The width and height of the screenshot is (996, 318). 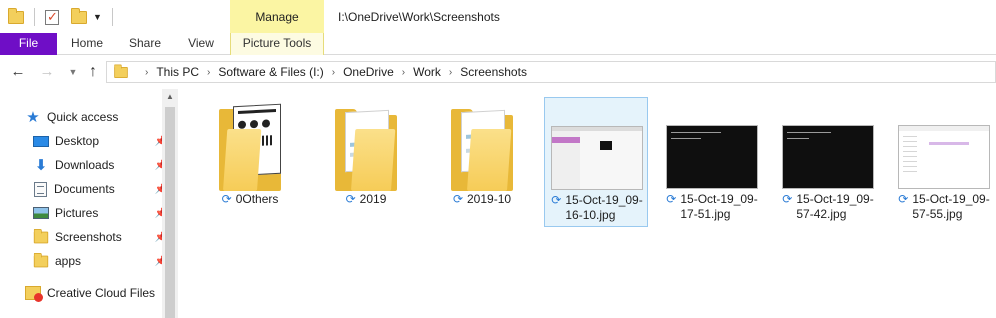 I want to click on manage-tab: Manage, so click(x=277, y=16).